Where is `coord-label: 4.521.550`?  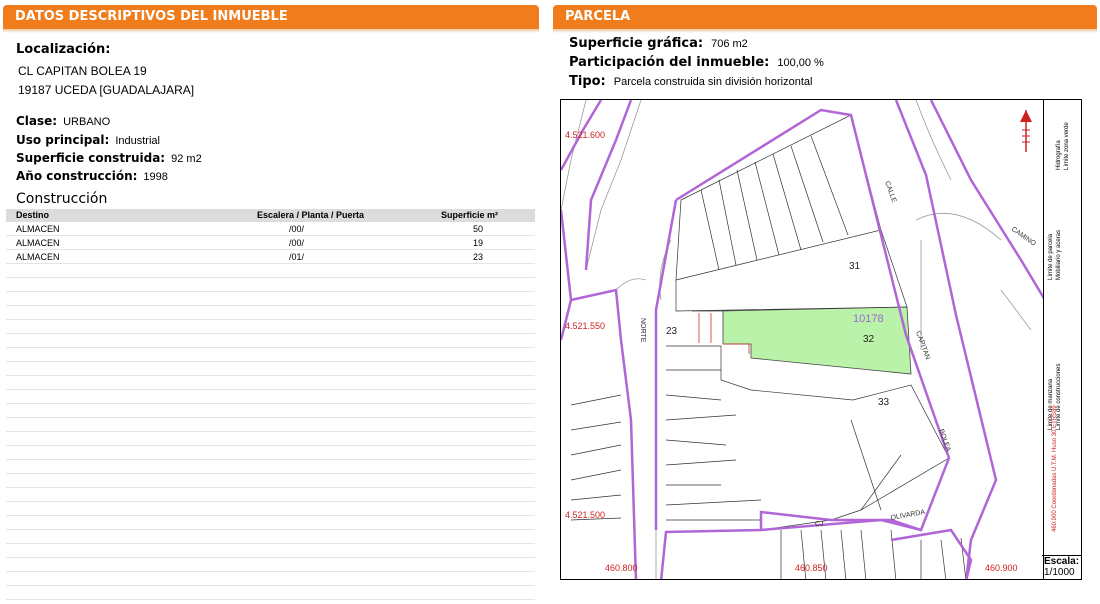
coord-label: 4.521.550 is located at coordinates (585, 326).